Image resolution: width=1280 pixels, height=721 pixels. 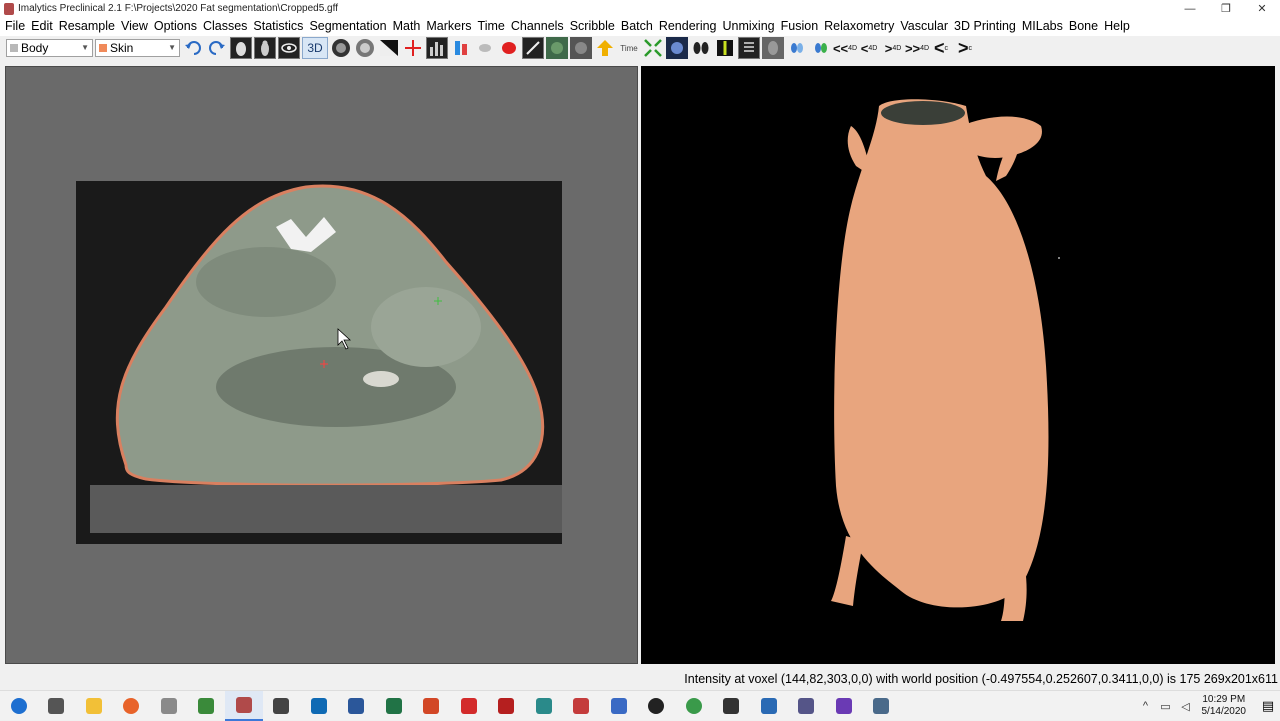 I want to click on eye-view-button, so click(x=289, y=48).